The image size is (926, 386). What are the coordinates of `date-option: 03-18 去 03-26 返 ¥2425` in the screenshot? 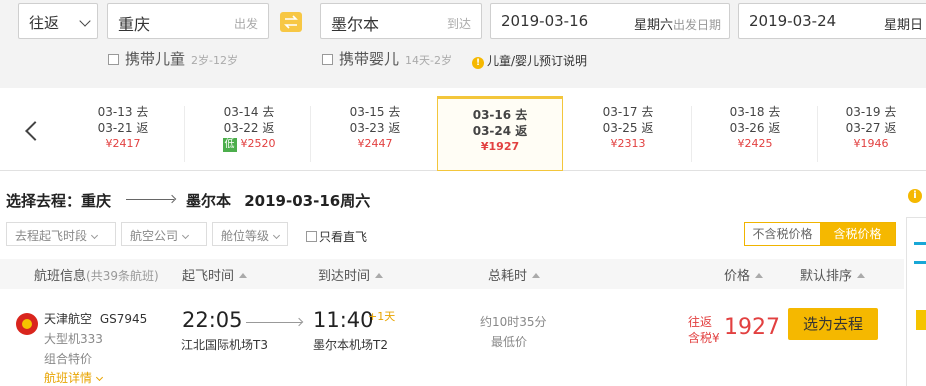 It's located at (755, 135).